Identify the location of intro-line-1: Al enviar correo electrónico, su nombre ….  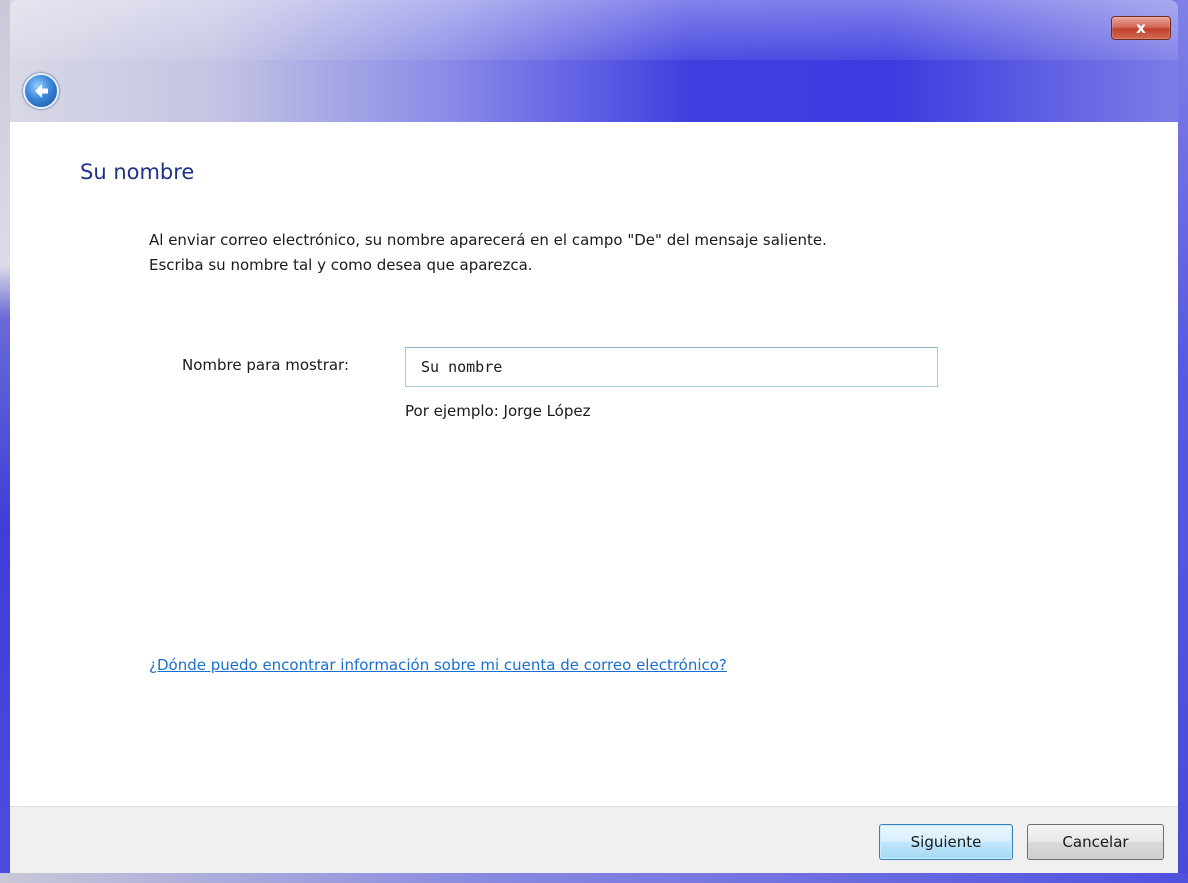
(488, 240).